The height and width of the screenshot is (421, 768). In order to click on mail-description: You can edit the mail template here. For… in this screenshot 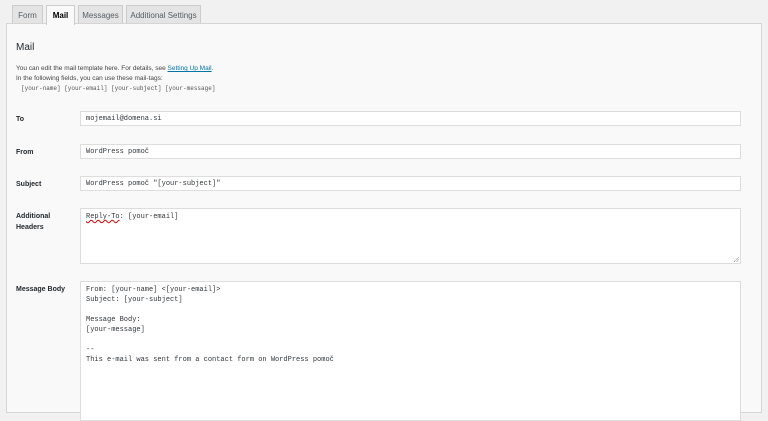, I will do `click(114, 68)`.